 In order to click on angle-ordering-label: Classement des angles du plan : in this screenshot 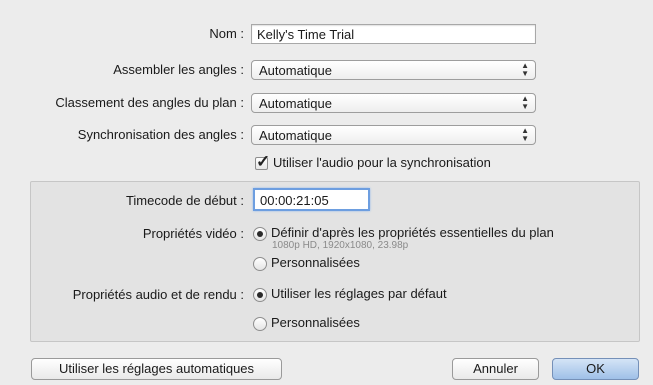, I will do `click(149, 102)`.